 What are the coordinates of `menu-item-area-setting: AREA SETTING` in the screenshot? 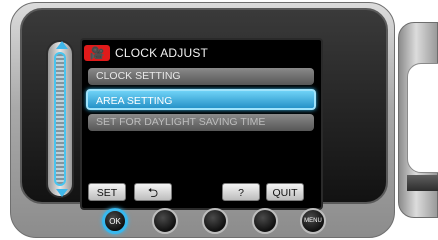 It's located at (201, 99).